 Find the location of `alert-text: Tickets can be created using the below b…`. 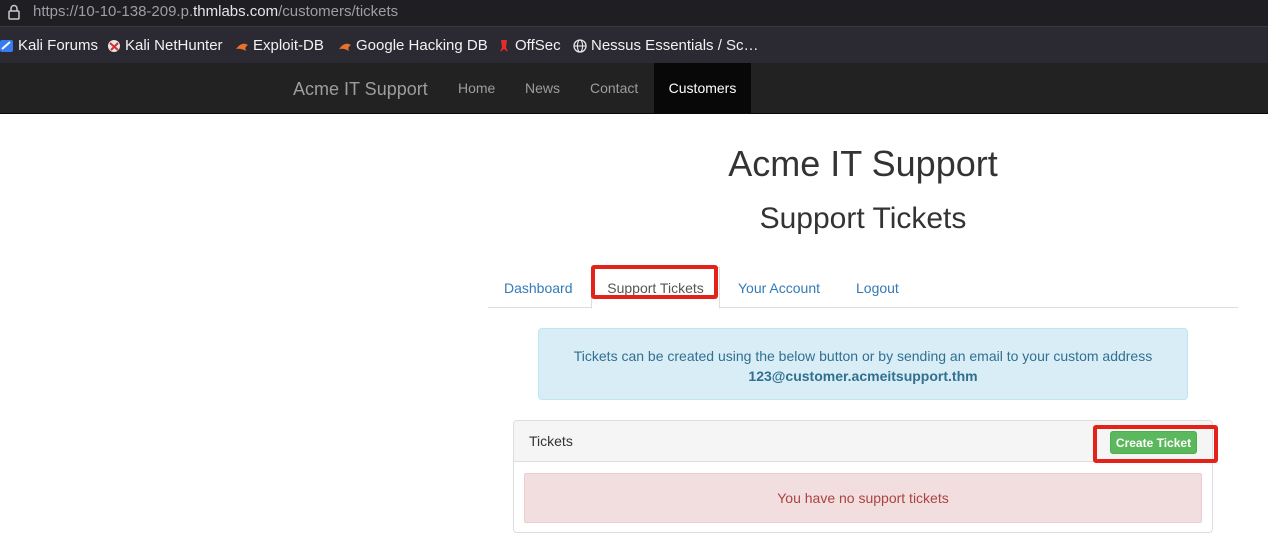

alert-text: Tickets can be created using the below b… is located at coordinates (863, 356).